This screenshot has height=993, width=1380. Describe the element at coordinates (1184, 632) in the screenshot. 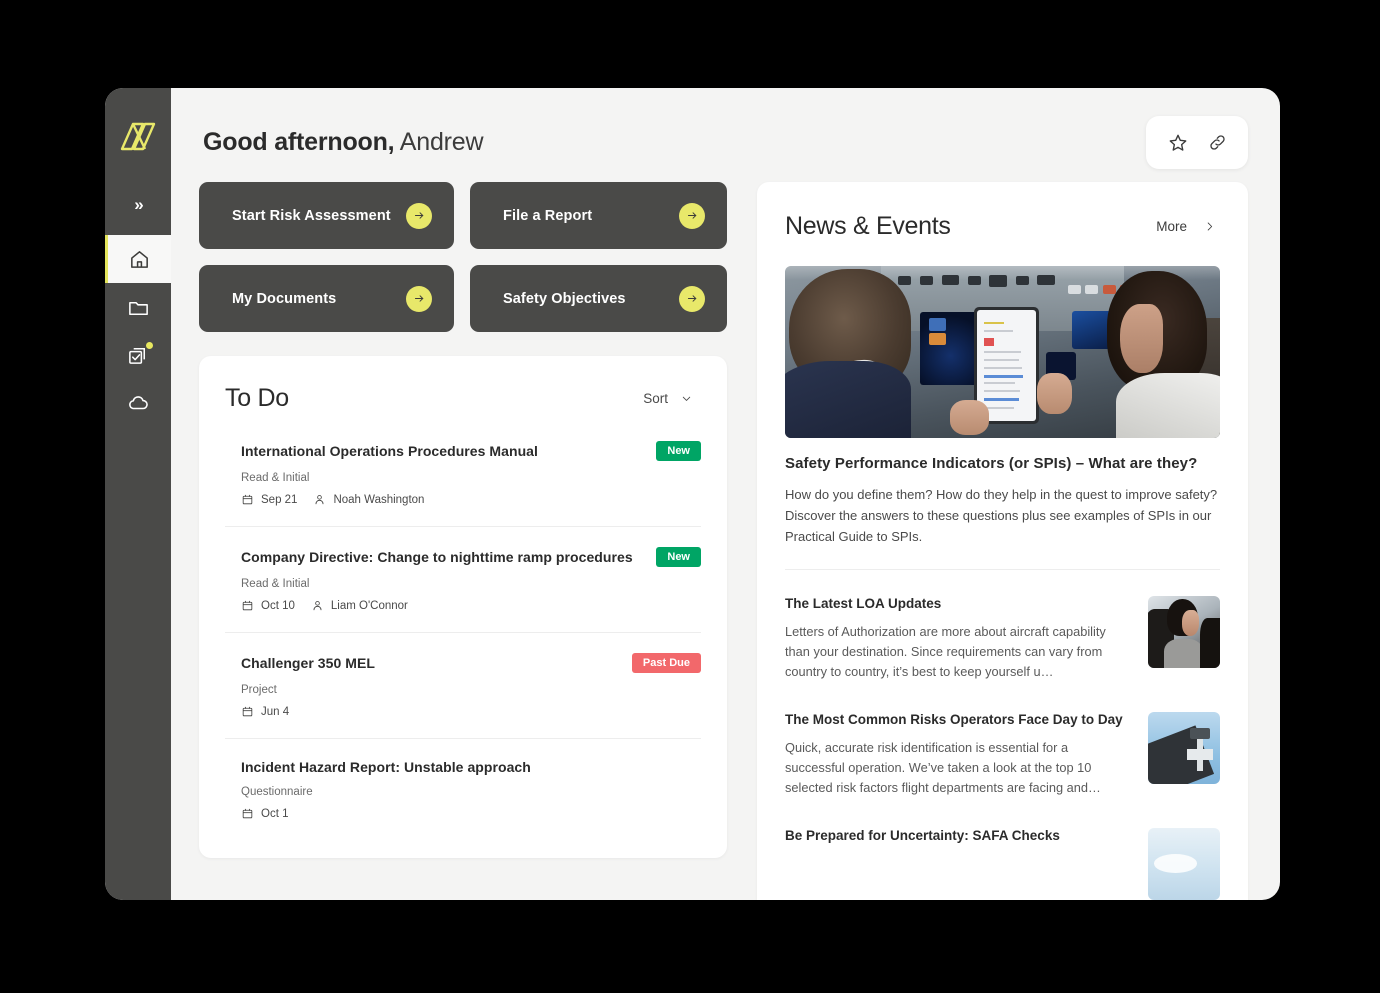

I see `pilot-headset-thumbnail` at that location.